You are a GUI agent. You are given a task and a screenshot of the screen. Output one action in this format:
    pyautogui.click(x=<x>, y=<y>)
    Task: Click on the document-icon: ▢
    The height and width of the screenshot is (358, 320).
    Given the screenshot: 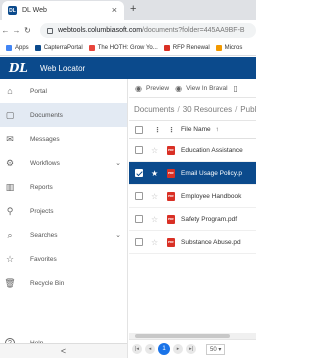 What is the action you would take?
    pyautogui.click(x=10, y=114)
    